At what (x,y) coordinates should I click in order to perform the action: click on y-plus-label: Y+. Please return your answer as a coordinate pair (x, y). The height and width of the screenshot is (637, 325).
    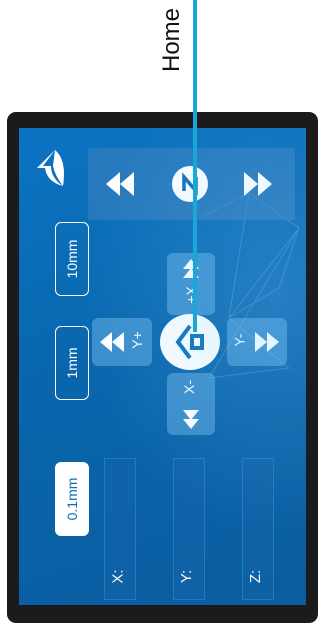
    Looking at the image, I should click on (136, 340).